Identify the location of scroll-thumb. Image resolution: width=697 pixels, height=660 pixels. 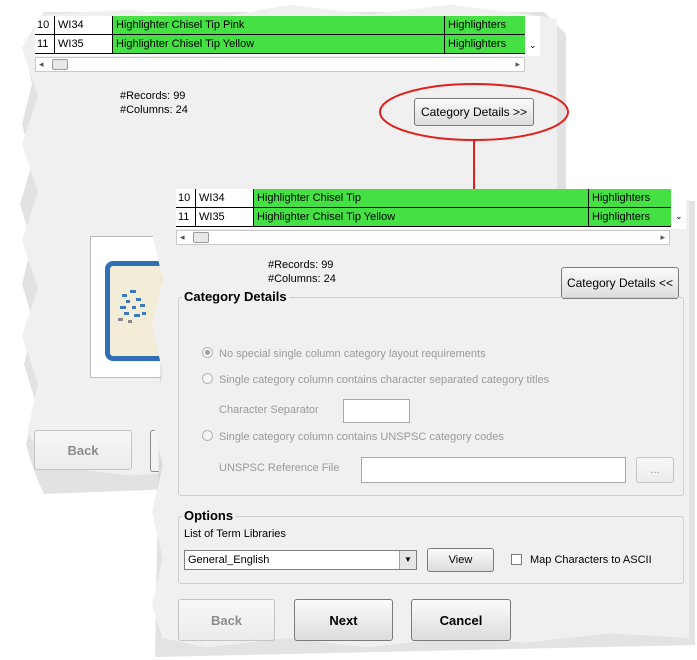
(201, 237).